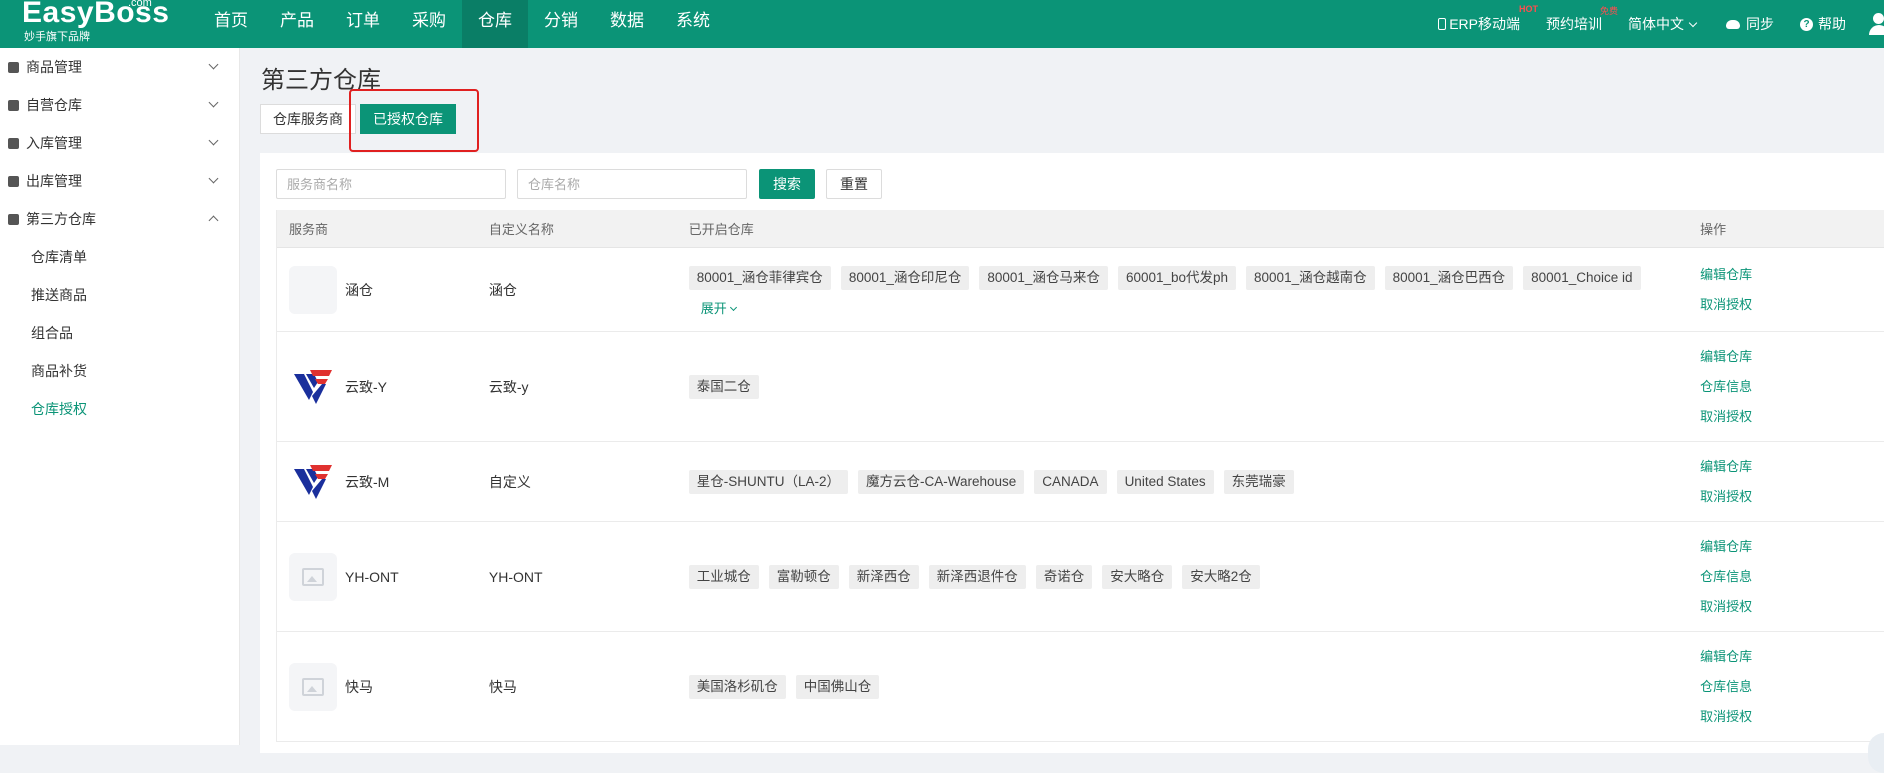 The width and height of the screenshot is (1884, 773). Describe the element at coordinates (119, 333) in the screenshot. I see `sidebar-item-2: 组合品` at that location.